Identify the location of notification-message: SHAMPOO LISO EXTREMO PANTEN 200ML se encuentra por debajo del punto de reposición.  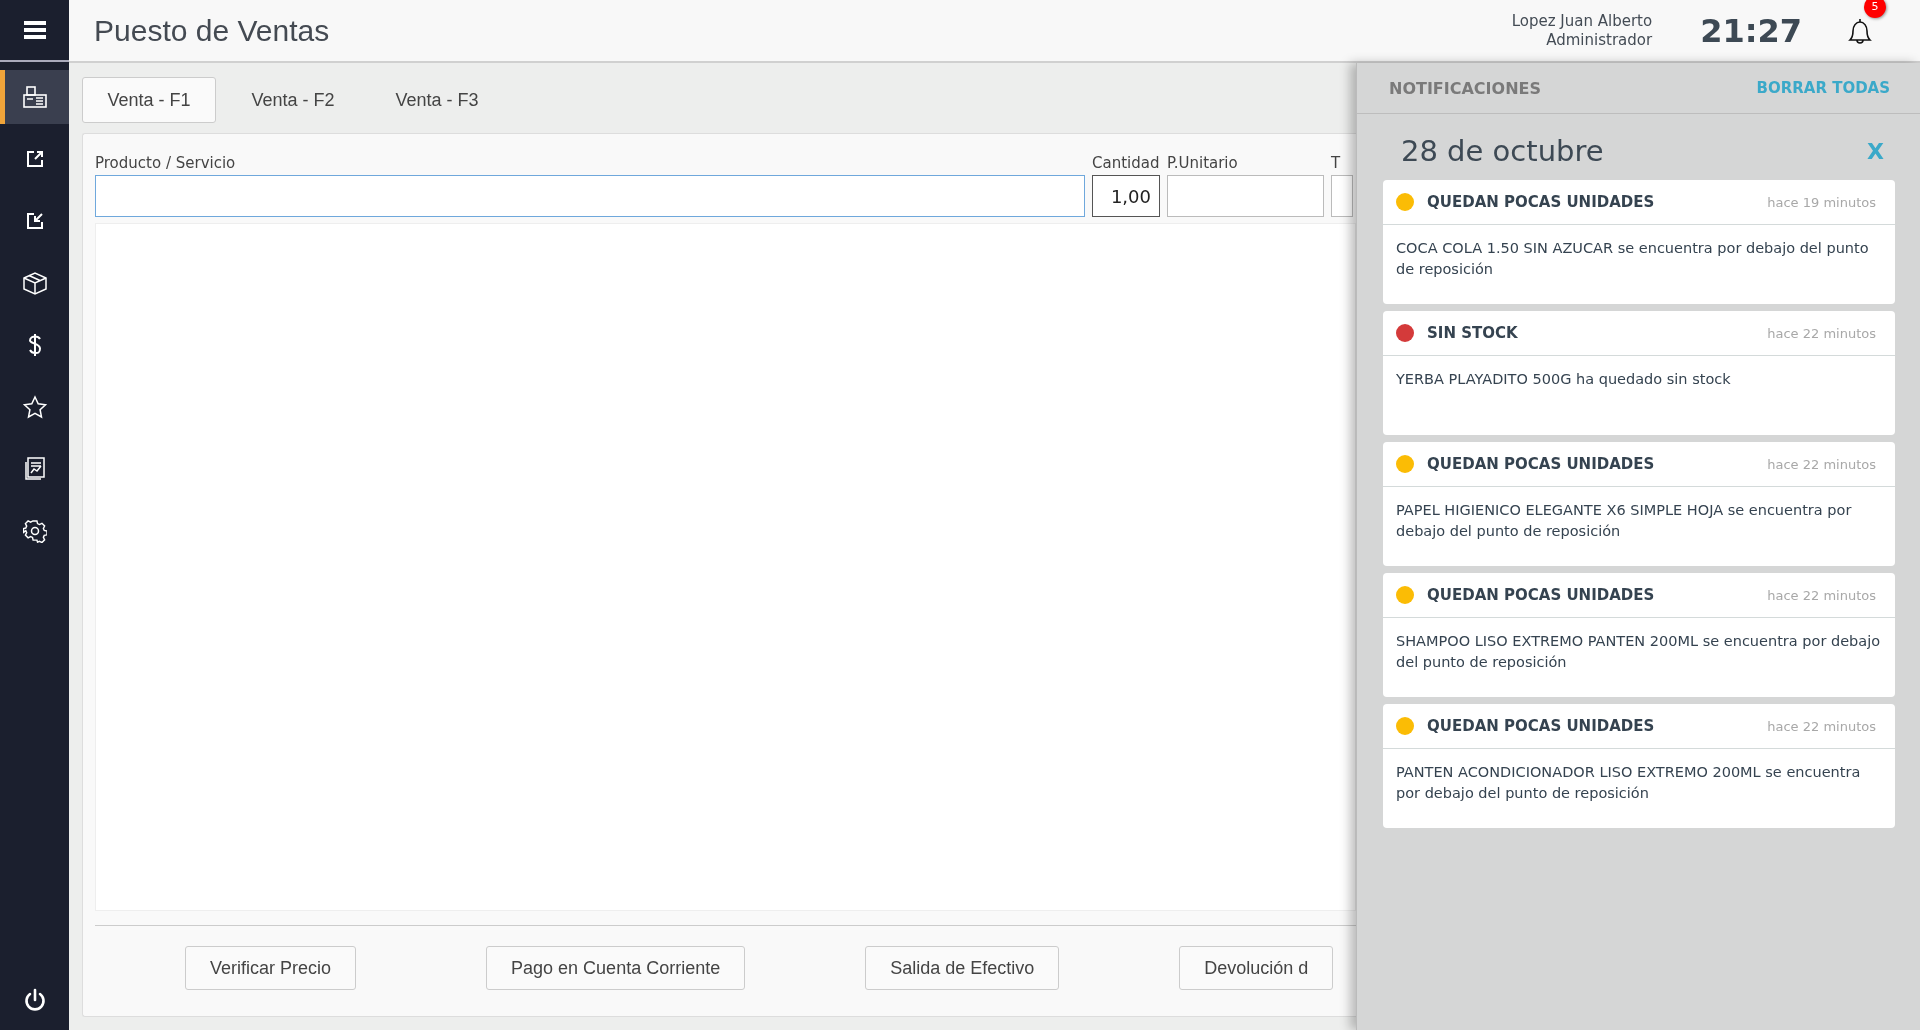
(1638, 652).